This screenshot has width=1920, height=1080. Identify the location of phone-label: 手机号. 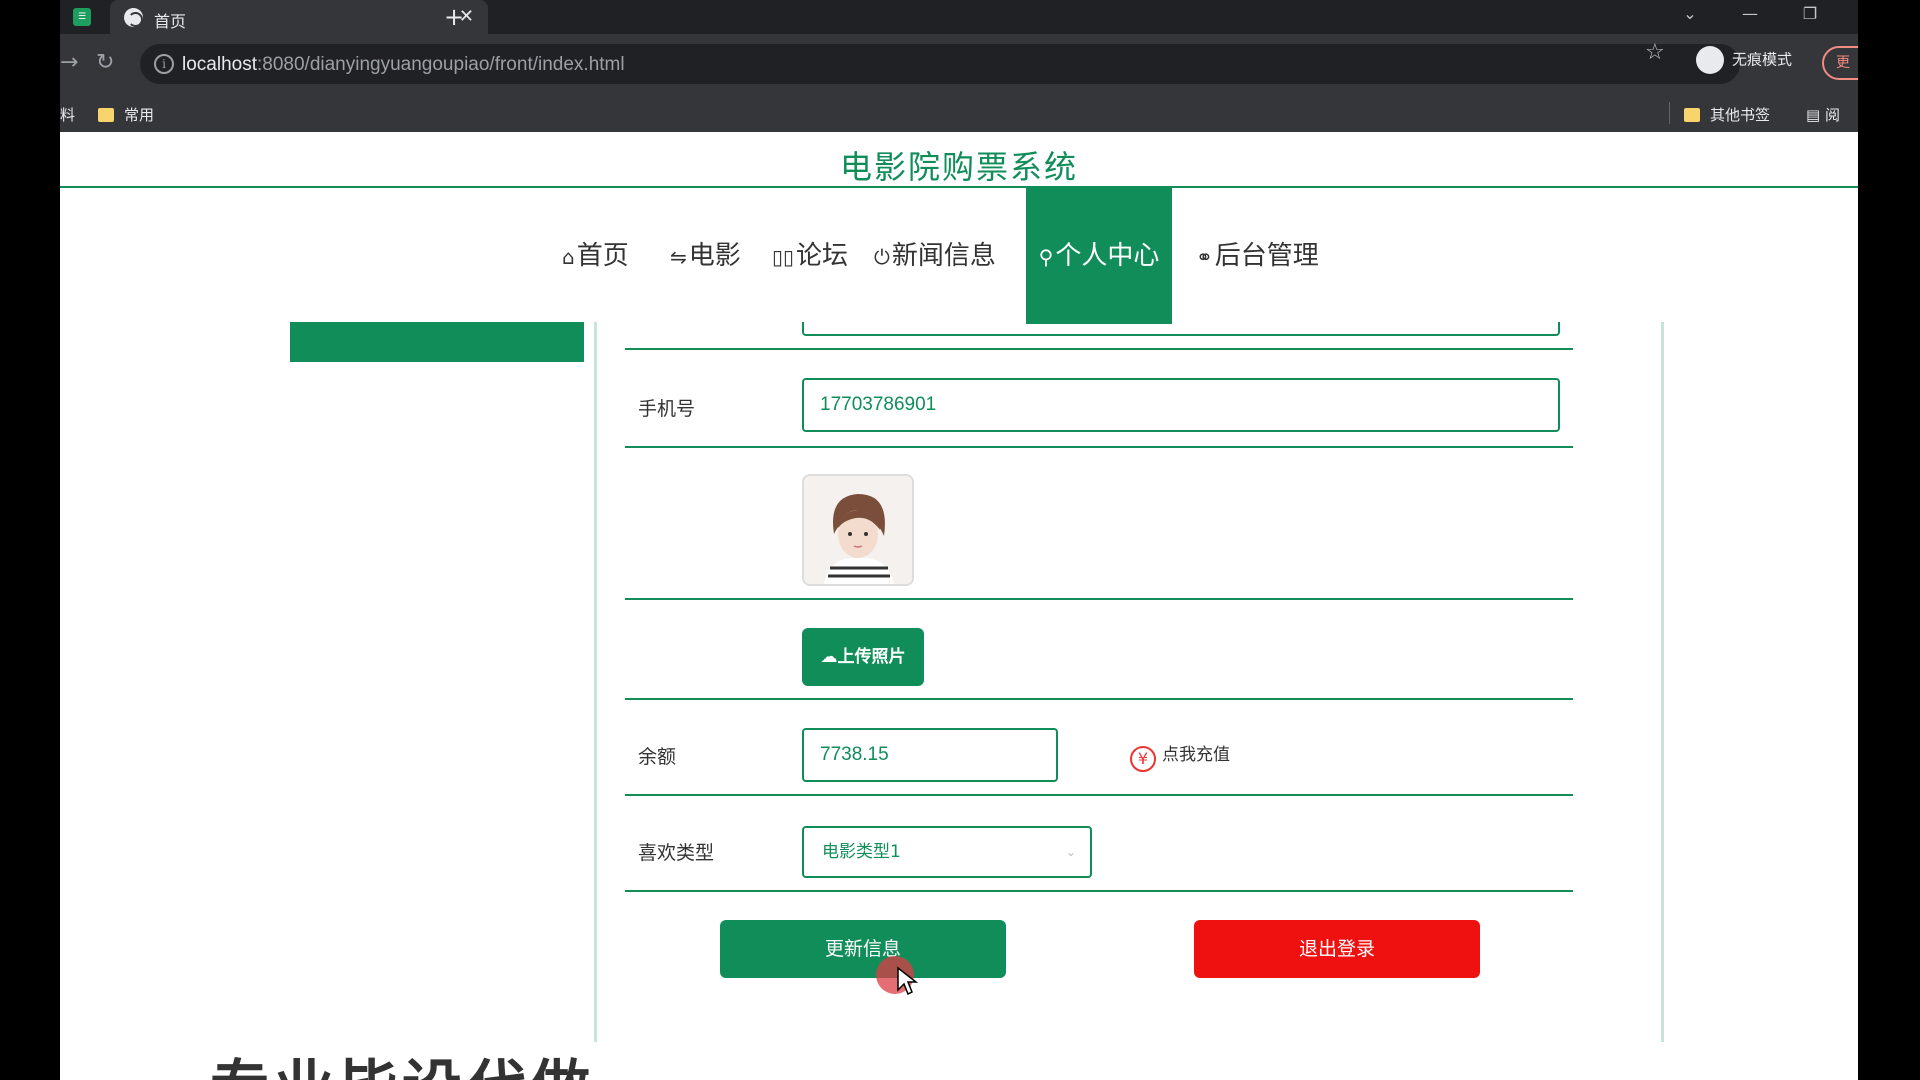
(667, 409).